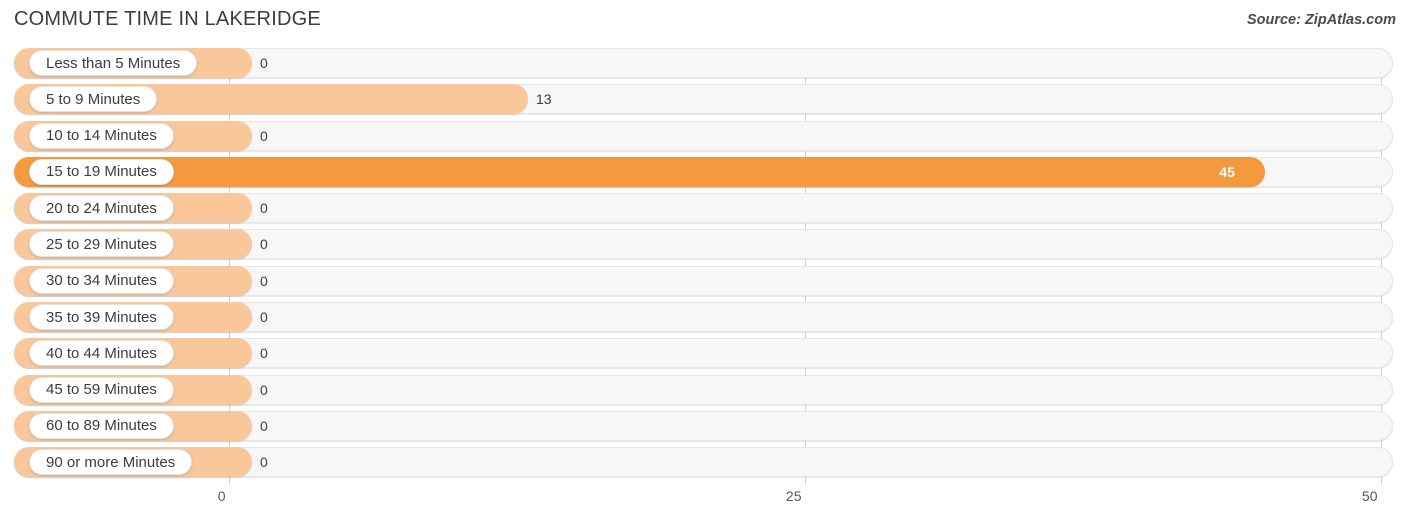 This screenshot has width=1406, height=522. Describe the element at coordinates (1369, 496) in the screenshot. I see `x-tick-label: 50` at that location.